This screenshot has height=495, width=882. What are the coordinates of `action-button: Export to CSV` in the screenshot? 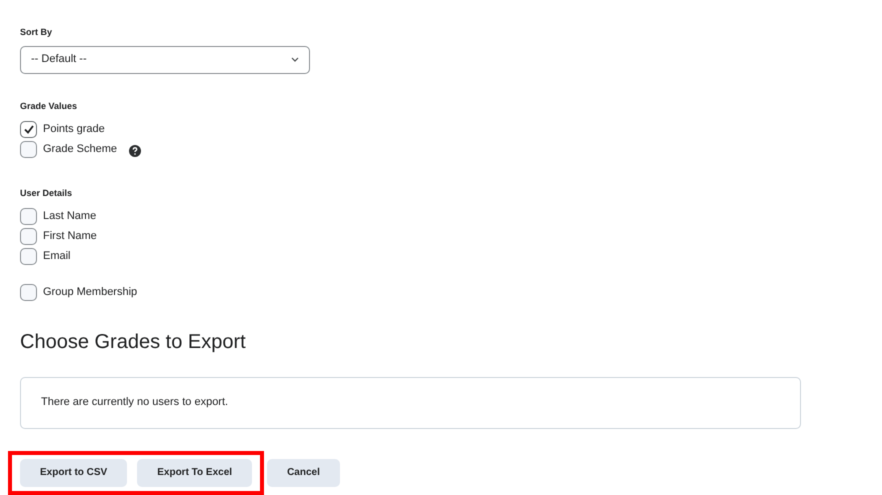 It's located at (74, 472).